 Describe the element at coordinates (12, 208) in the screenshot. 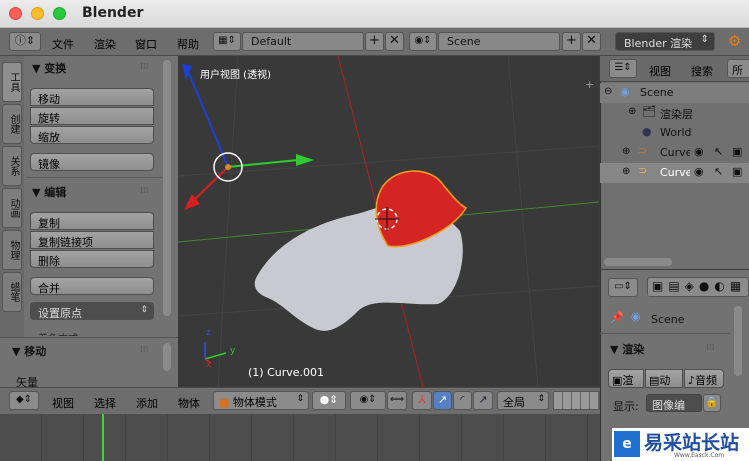

I see `tab-animation: 动画` at that location.